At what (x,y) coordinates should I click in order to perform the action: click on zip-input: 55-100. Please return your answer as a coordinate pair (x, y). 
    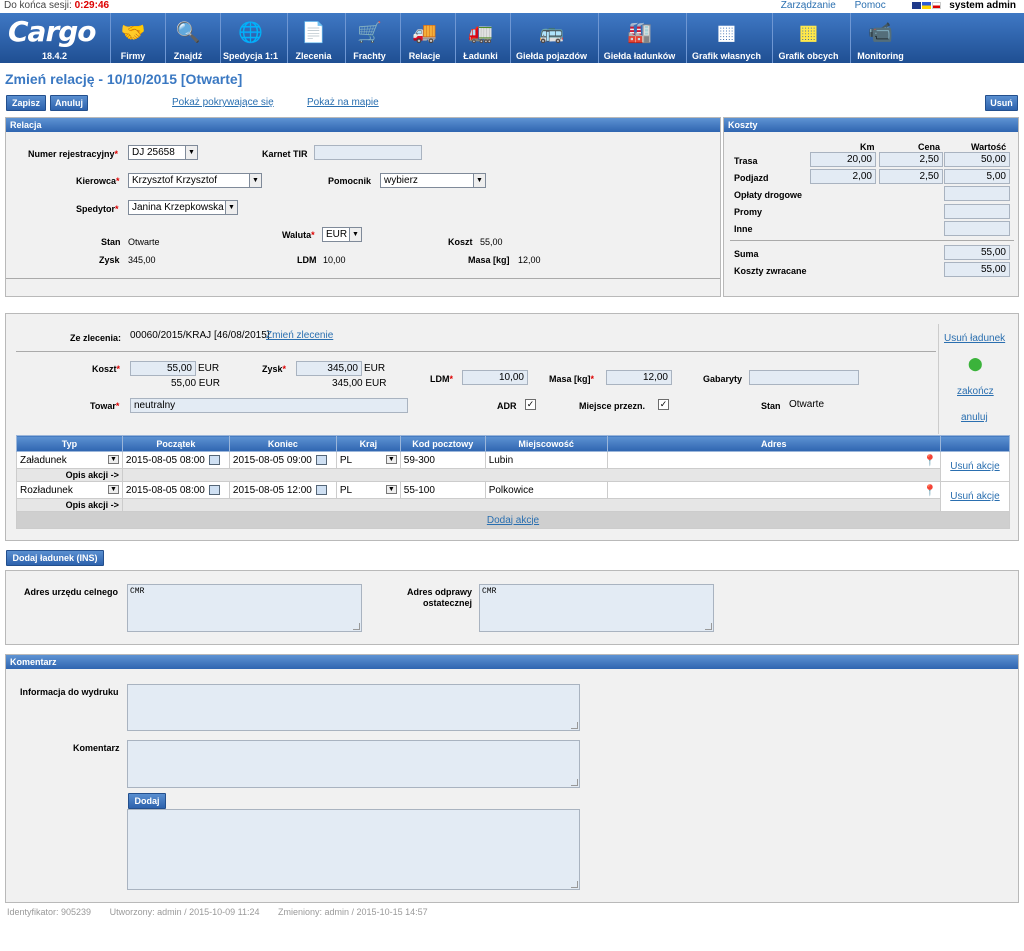
    Looking at the image, I should click on (442, 490).